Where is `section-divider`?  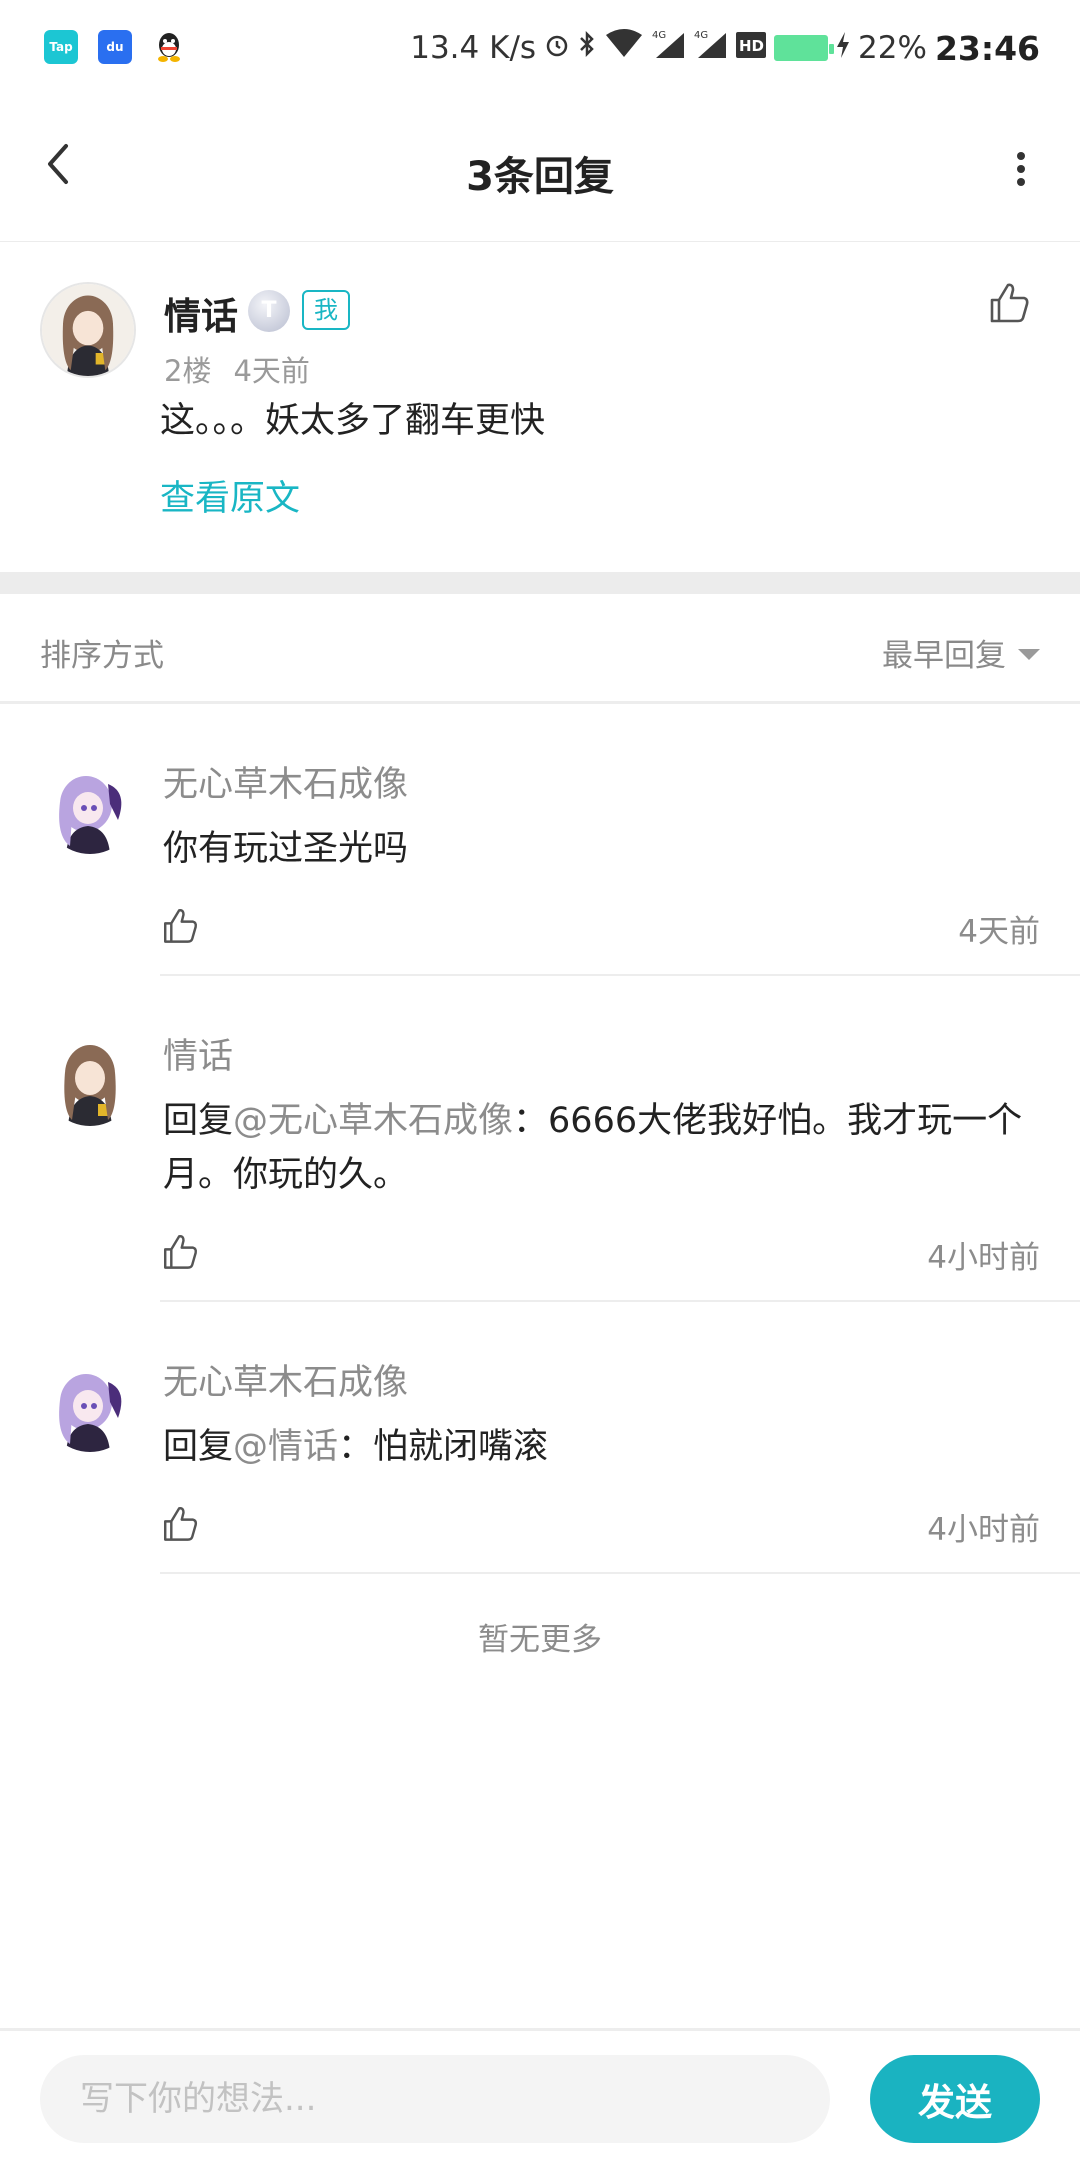 section-divider is located at coordinates (540, 583).